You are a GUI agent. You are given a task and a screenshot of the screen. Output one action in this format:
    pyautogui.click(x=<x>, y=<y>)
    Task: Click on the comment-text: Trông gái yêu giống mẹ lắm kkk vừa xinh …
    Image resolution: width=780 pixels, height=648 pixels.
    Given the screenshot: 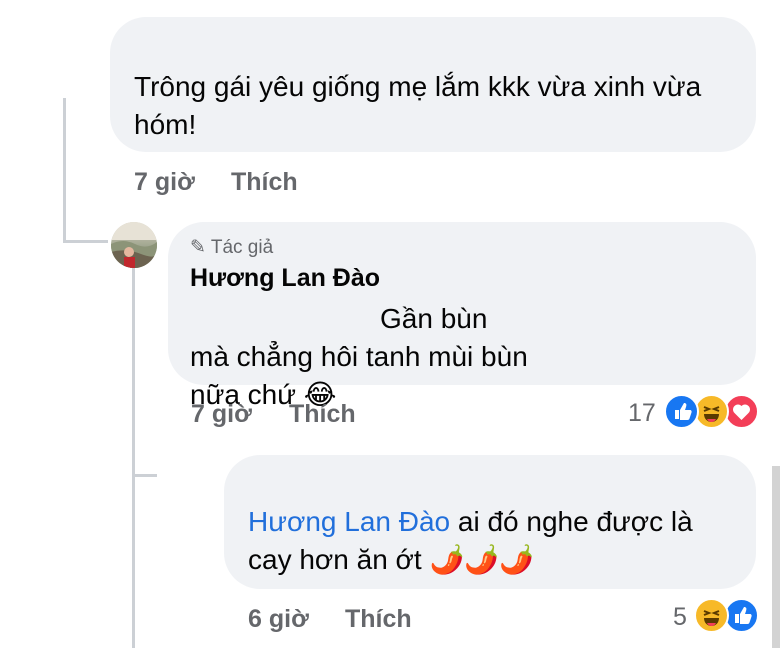 What is the action you would take?
    pyautogui.click(x=418, y=105)
    